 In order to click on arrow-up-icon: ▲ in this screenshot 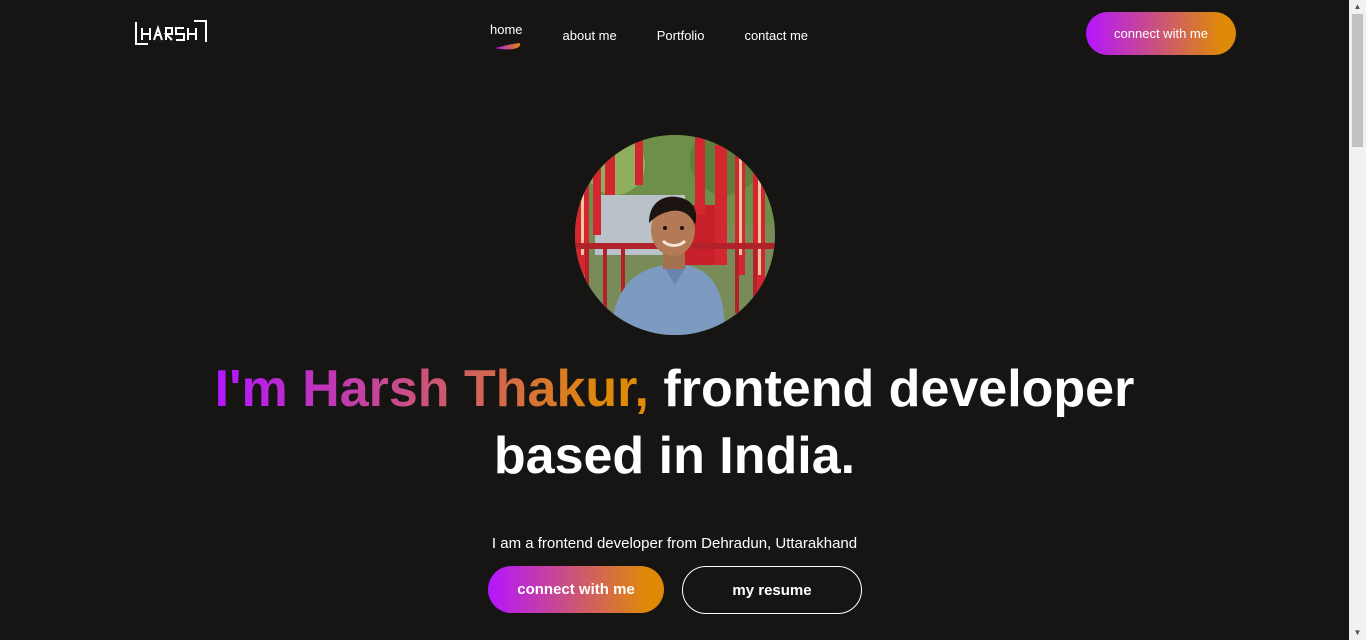, I will do `click(1357, 7)`.